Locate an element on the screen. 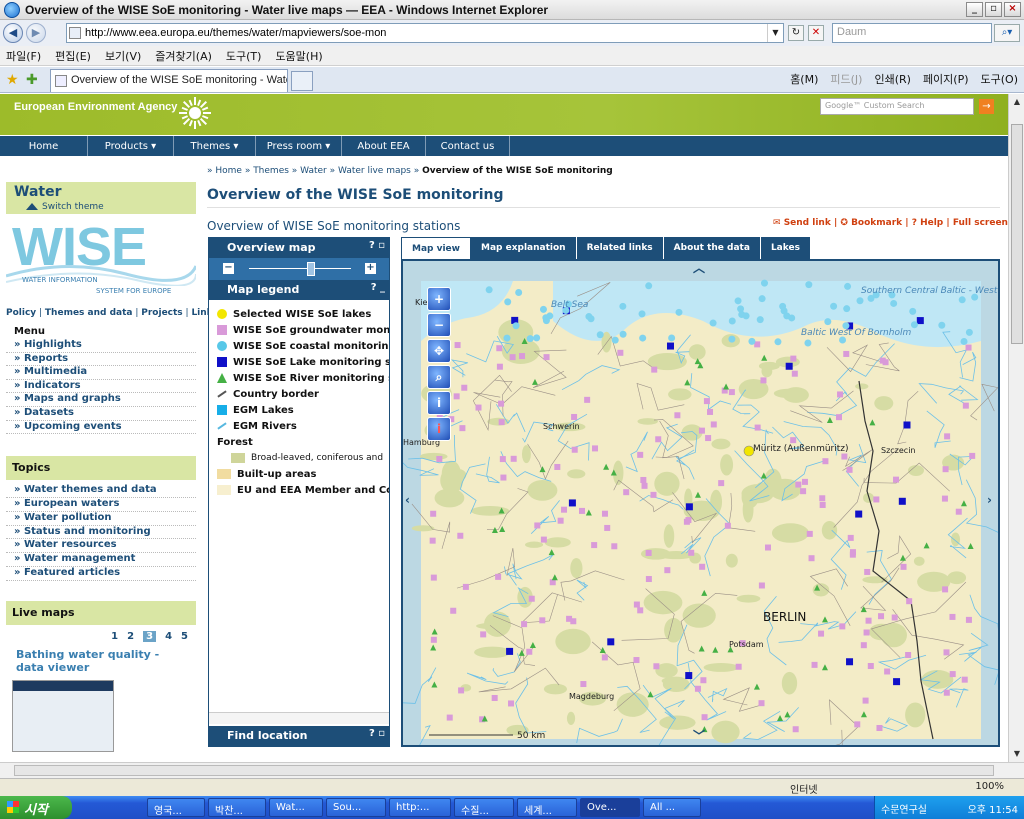  nav-about: About EEA is located at coordinates (384, 146).